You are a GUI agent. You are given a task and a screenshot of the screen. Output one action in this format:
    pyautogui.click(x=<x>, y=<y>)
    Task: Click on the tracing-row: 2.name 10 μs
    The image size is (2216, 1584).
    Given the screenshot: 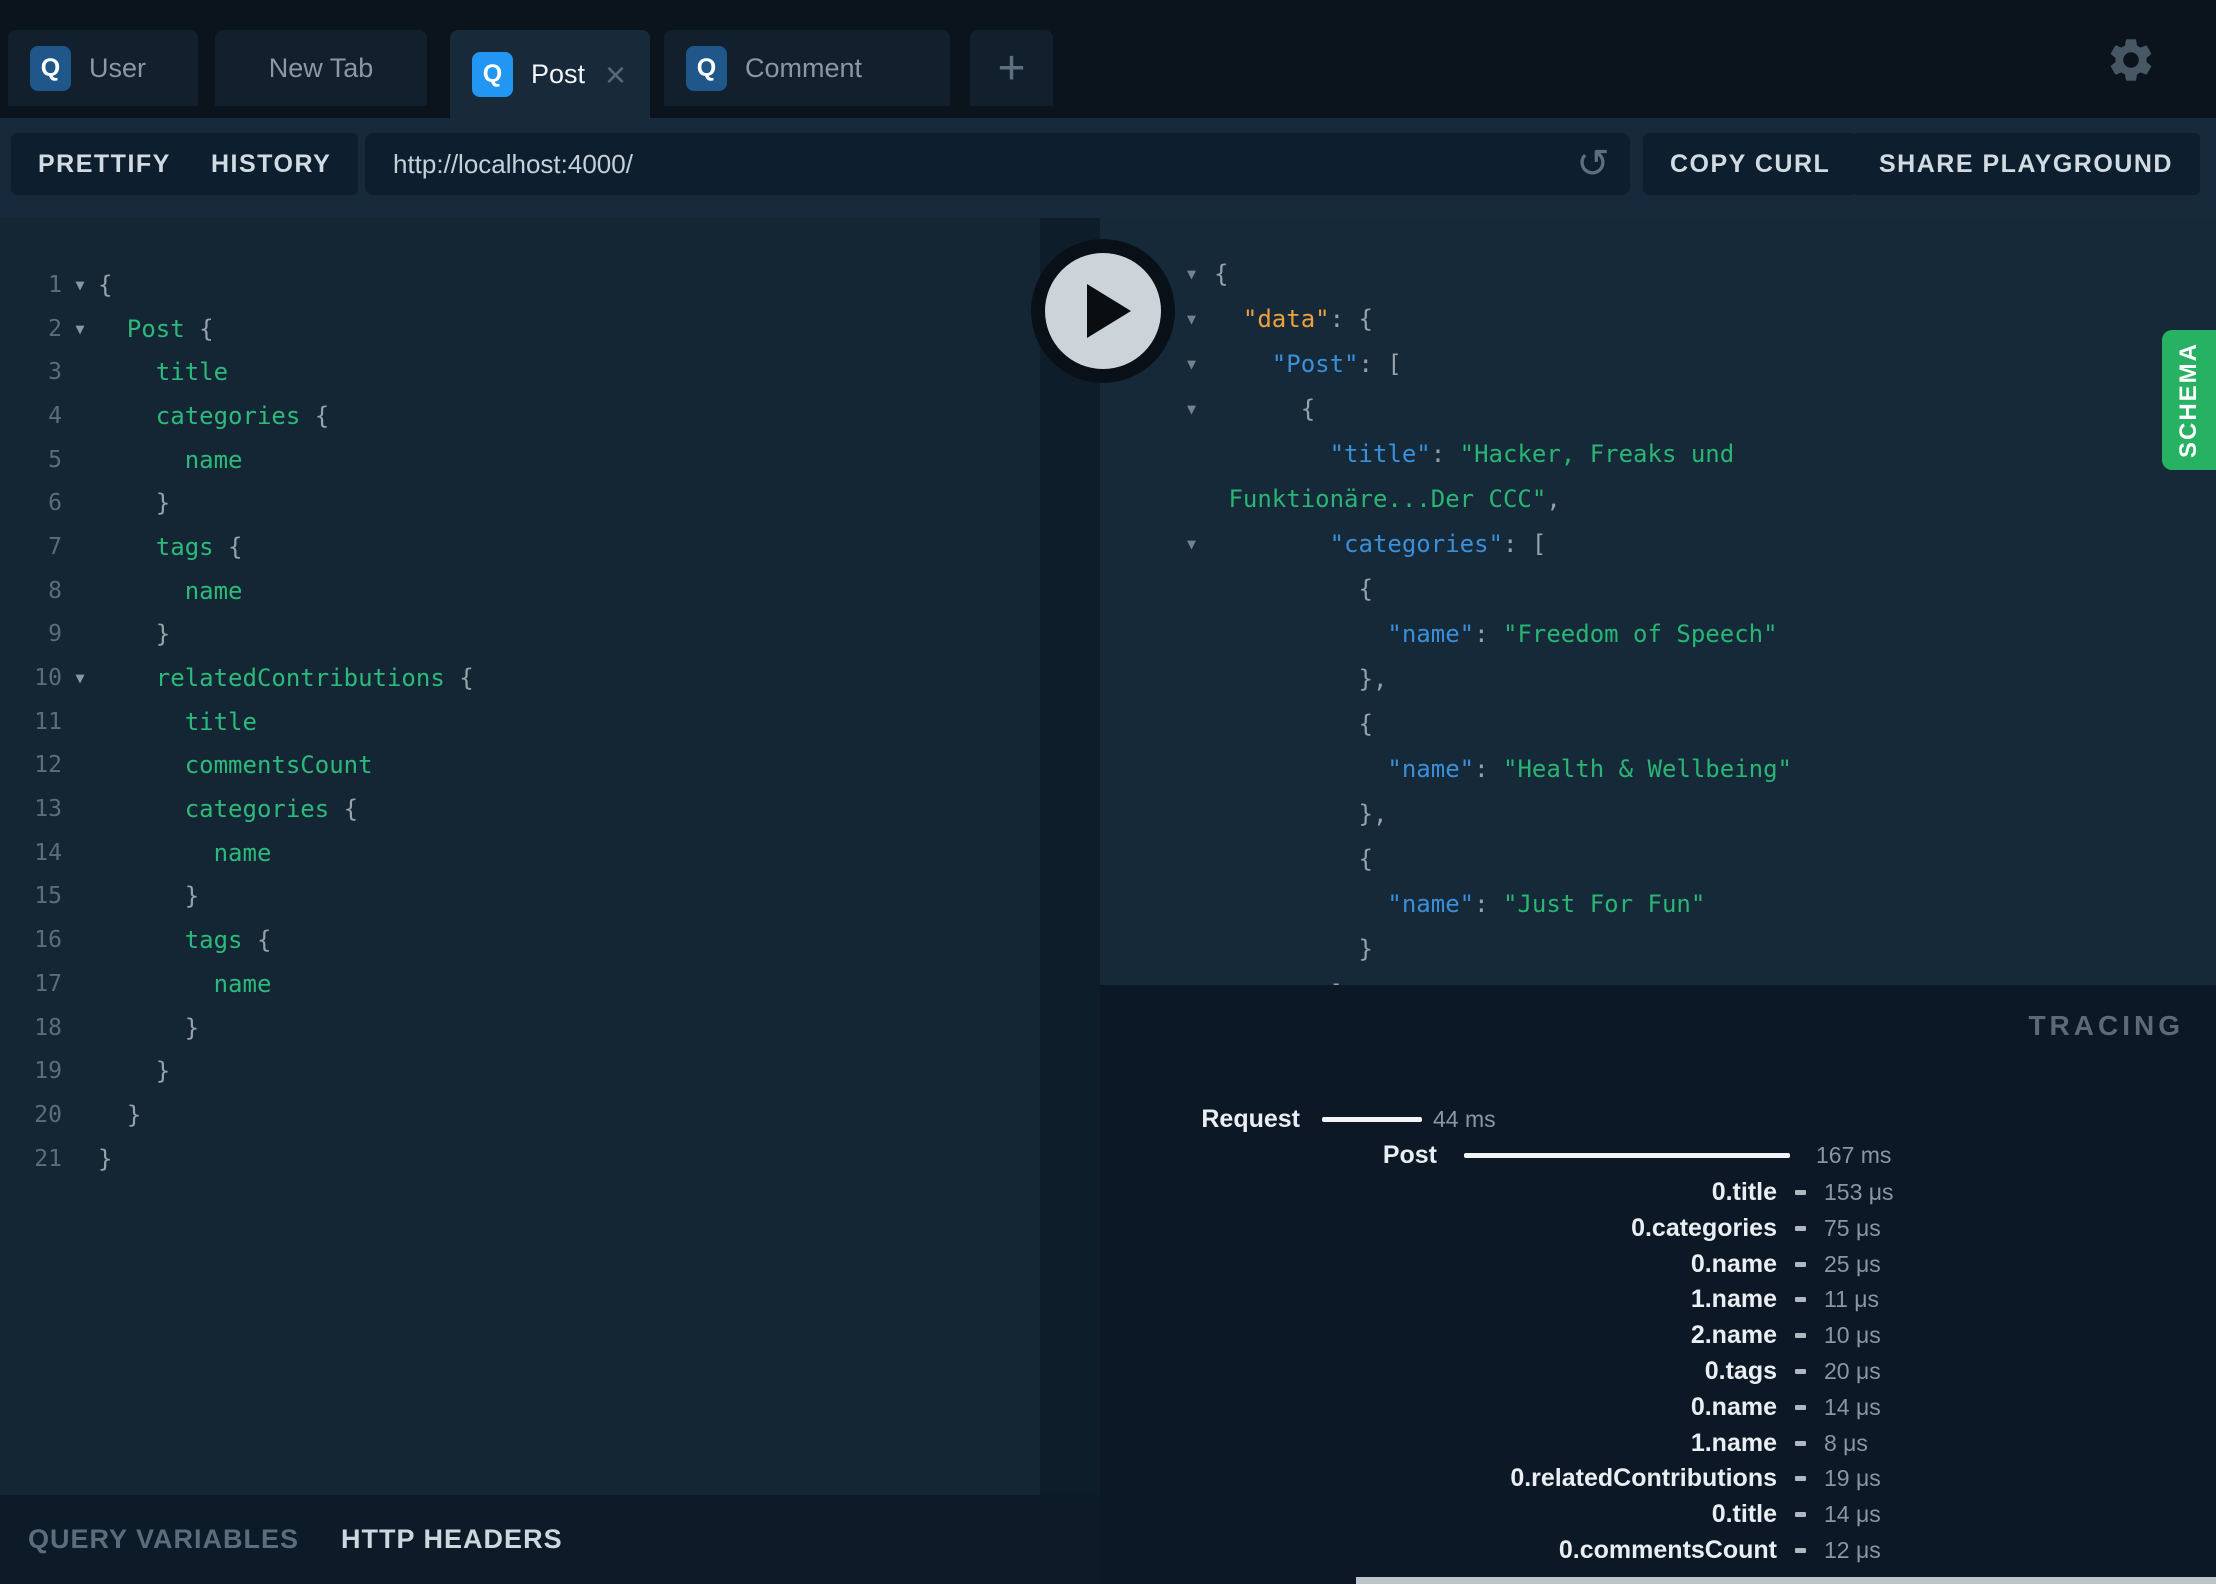 What is the action you would take?
    pyautogui.click(x=1658, y=1335)
    